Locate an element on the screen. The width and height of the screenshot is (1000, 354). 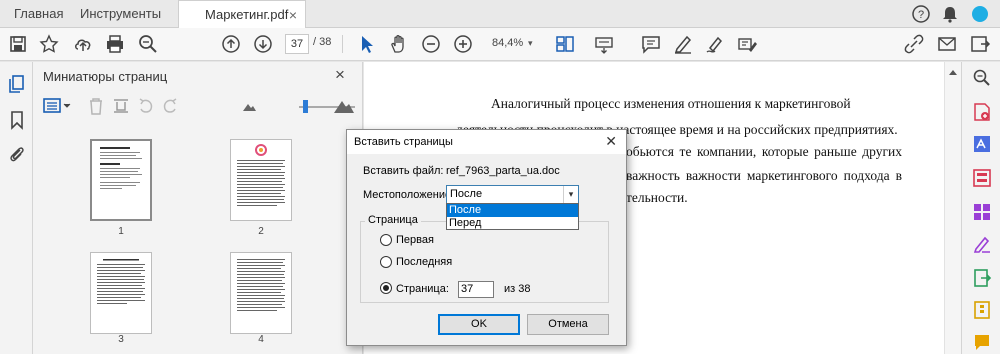
thumbnail-options-icon is located at coordinates (57, 106).